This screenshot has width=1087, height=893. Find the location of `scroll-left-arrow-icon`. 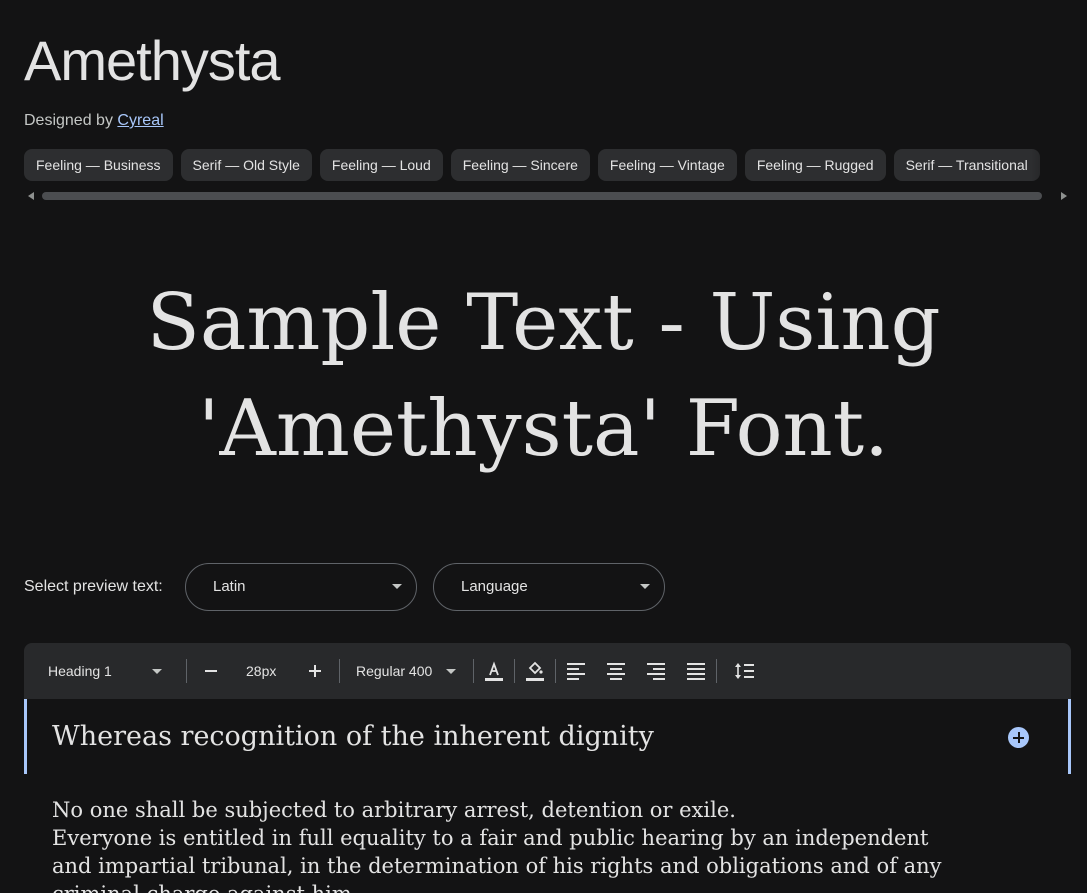

scroll-left-arrow-icon is located at coordinates (31, 196).